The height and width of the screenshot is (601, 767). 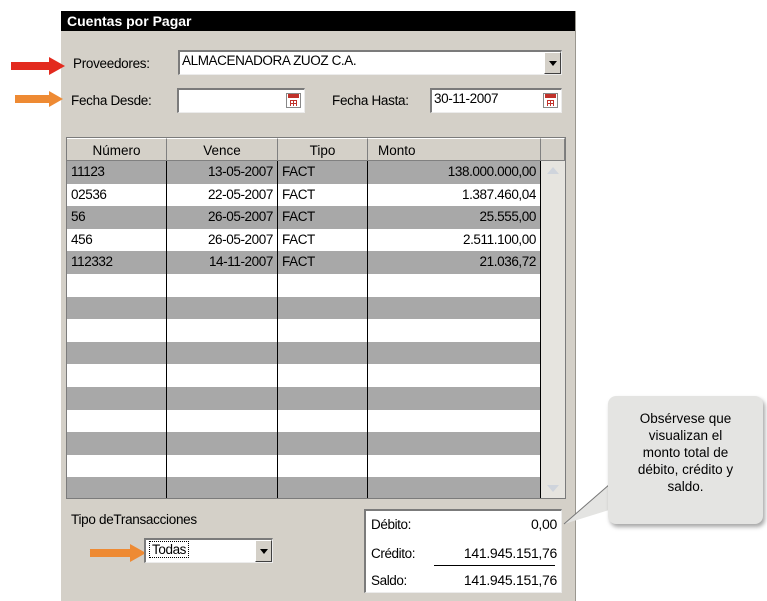 What do you see at coordinates (117, 195) in the screenshot?
I see `cell-numero: 02536` at bounding box center [117, 195].